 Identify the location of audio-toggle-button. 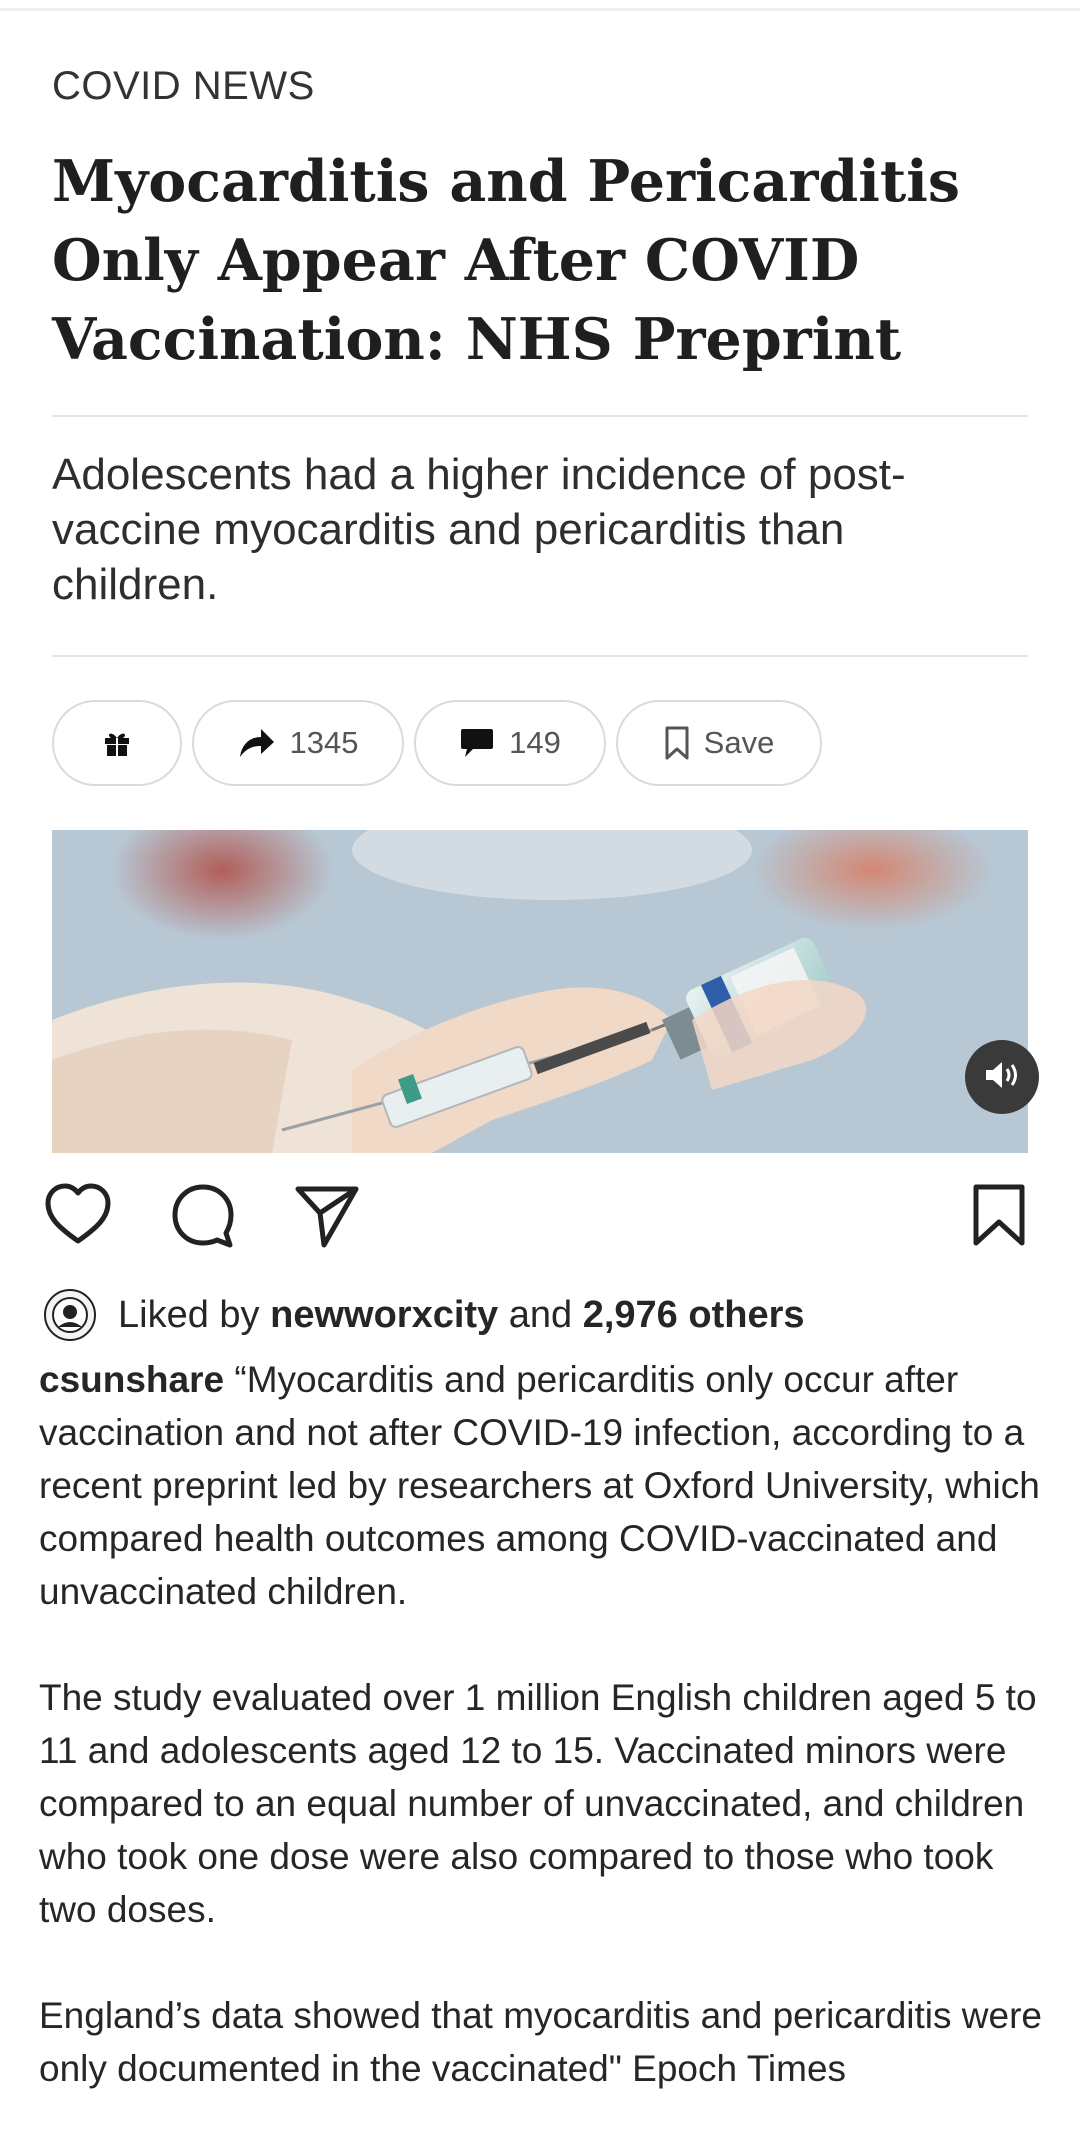
(1002, 1077).